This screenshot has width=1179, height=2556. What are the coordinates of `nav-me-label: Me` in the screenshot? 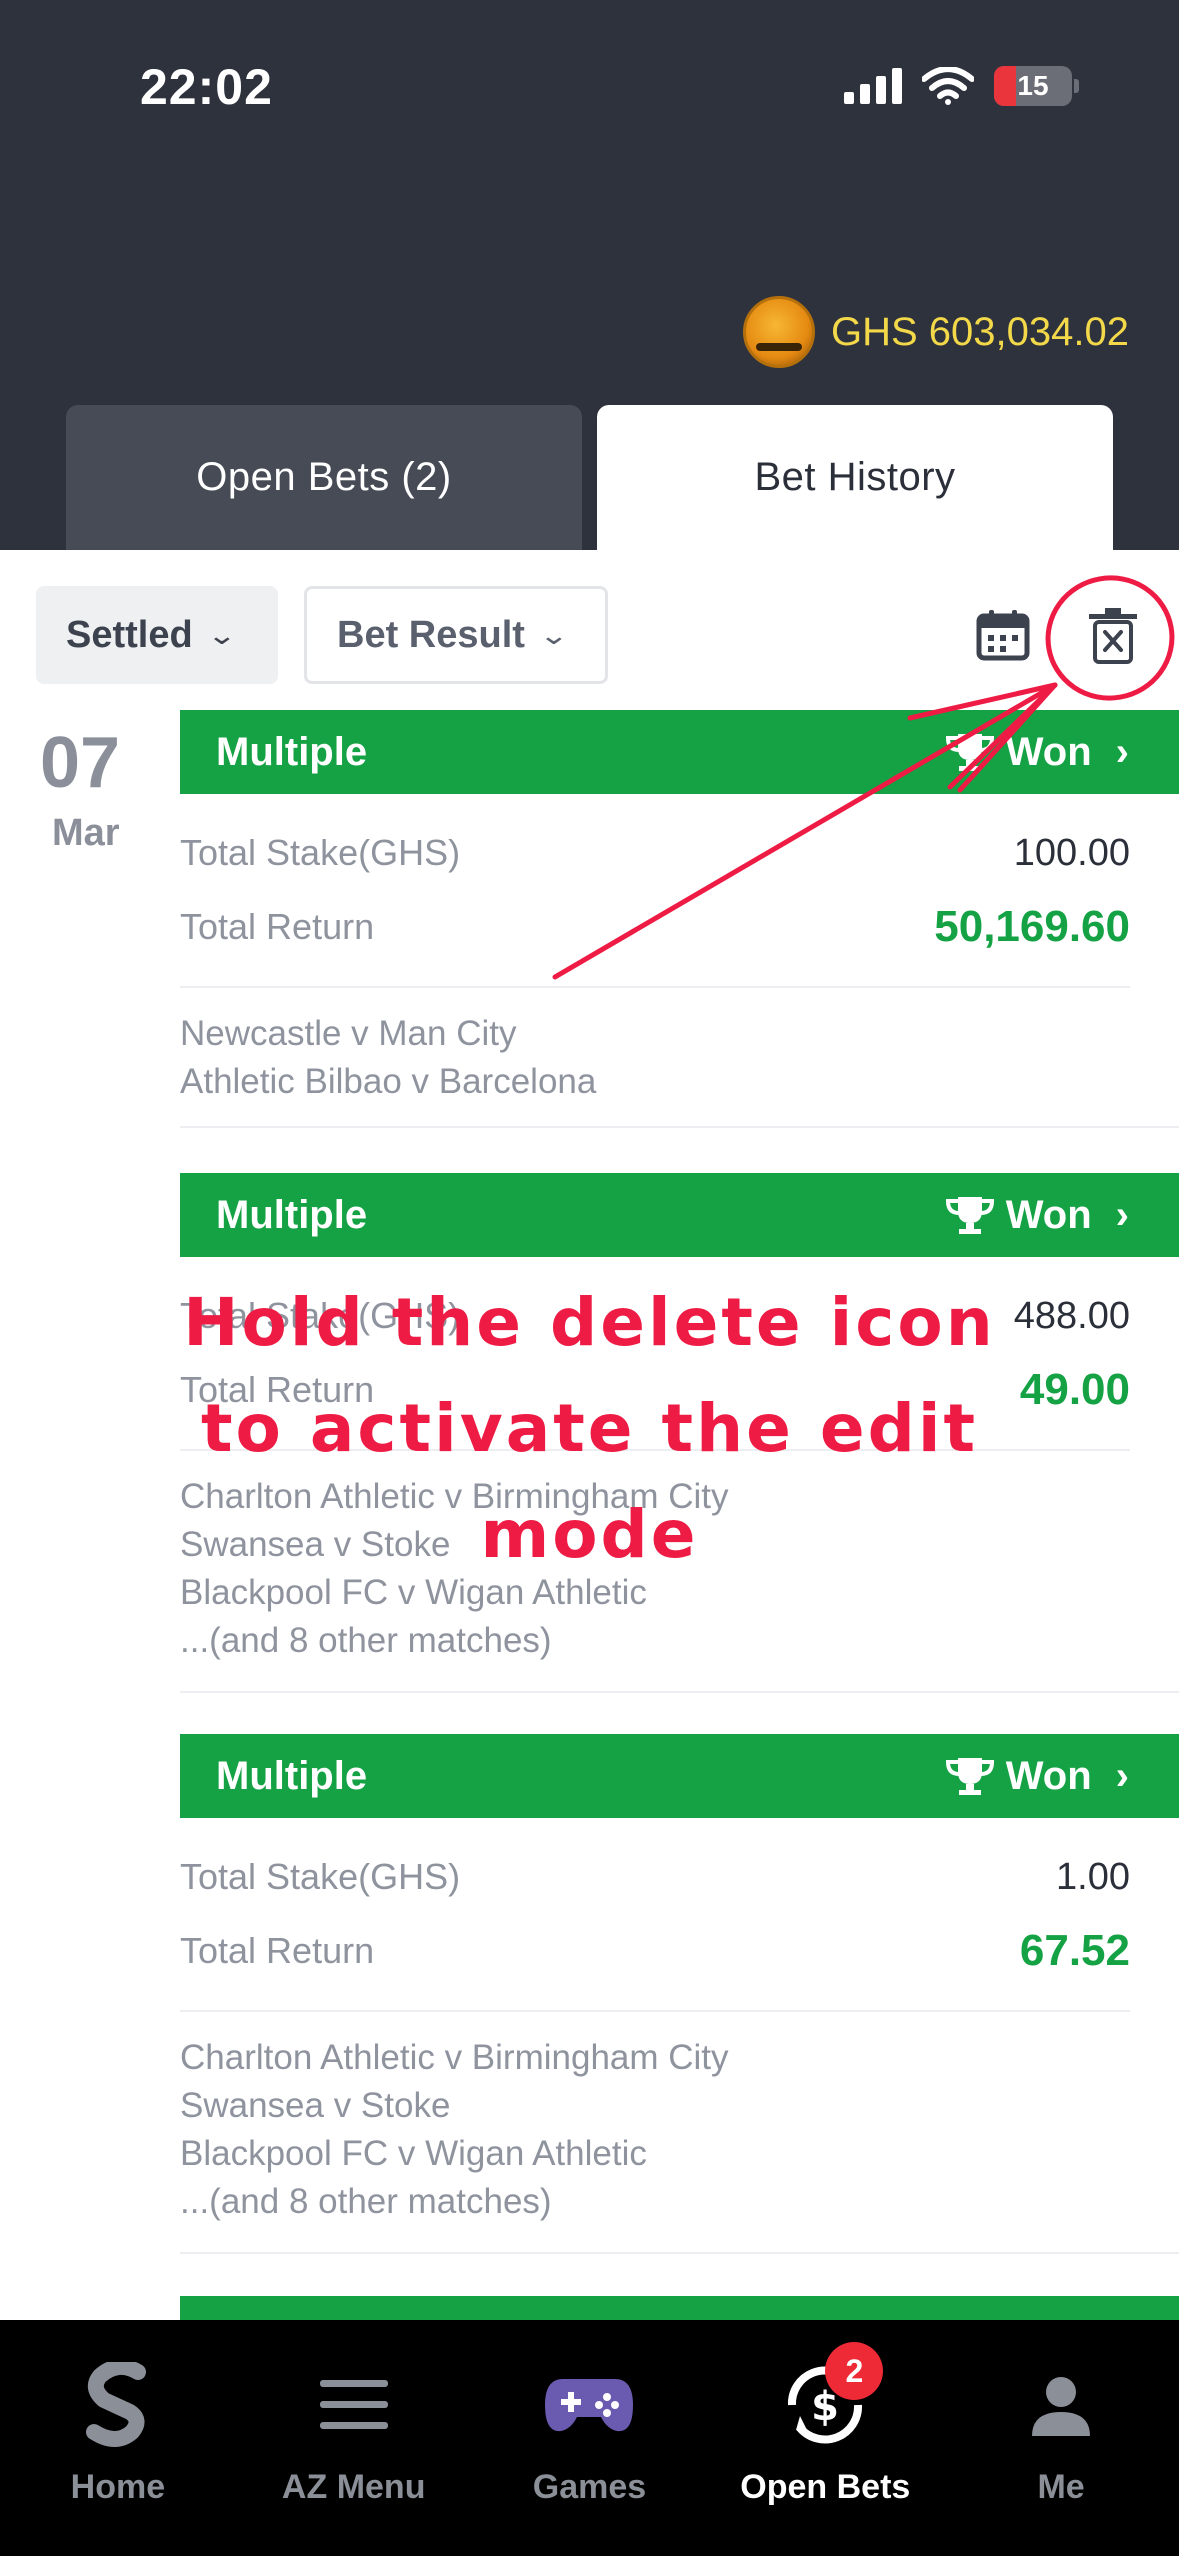 It's located at (1061, 2487).